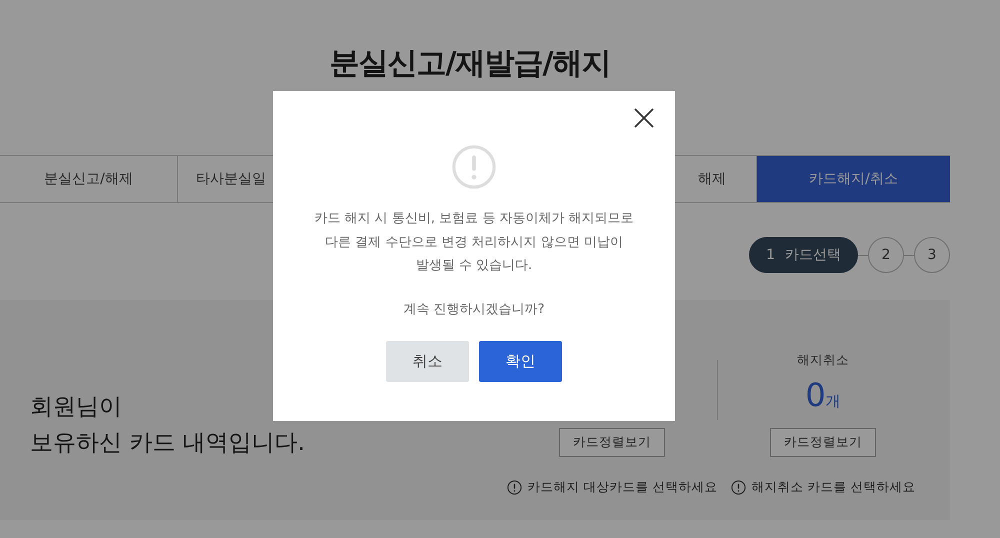 The width and height of the screenshot is (1000, 538). Describe the element at coordinates (833, 401) in the screenshot. I see `count-unit: 개` at that location.